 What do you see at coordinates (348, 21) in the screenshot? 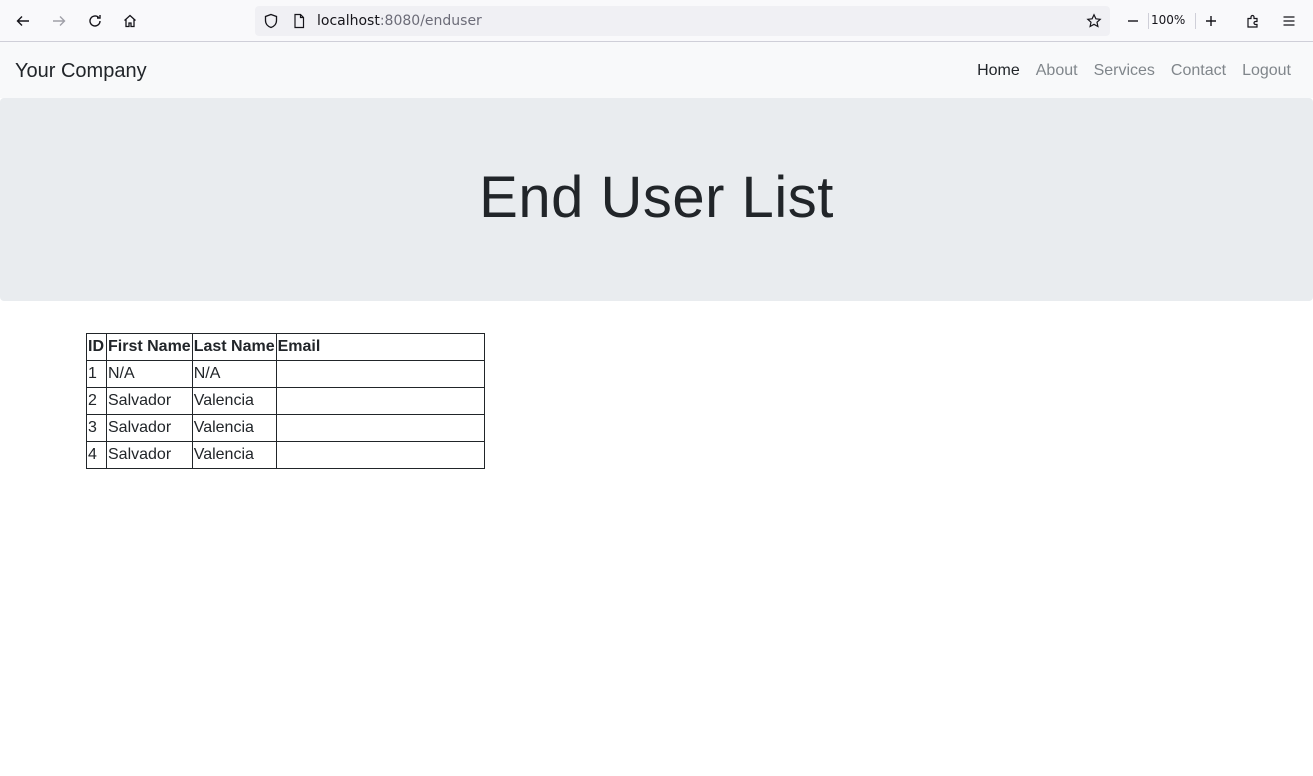
I see `url-host: localhost` at bounding box center [348, 21].